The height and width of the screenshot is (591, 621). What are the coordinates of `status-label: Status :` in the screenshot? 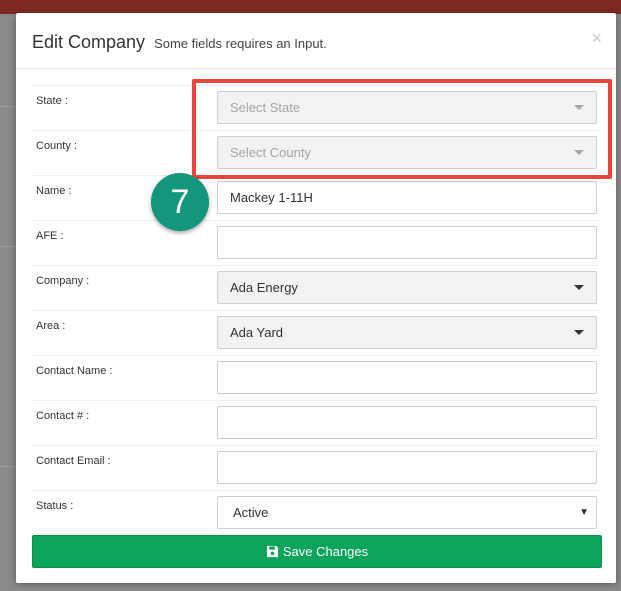 It's located at (55, 506).